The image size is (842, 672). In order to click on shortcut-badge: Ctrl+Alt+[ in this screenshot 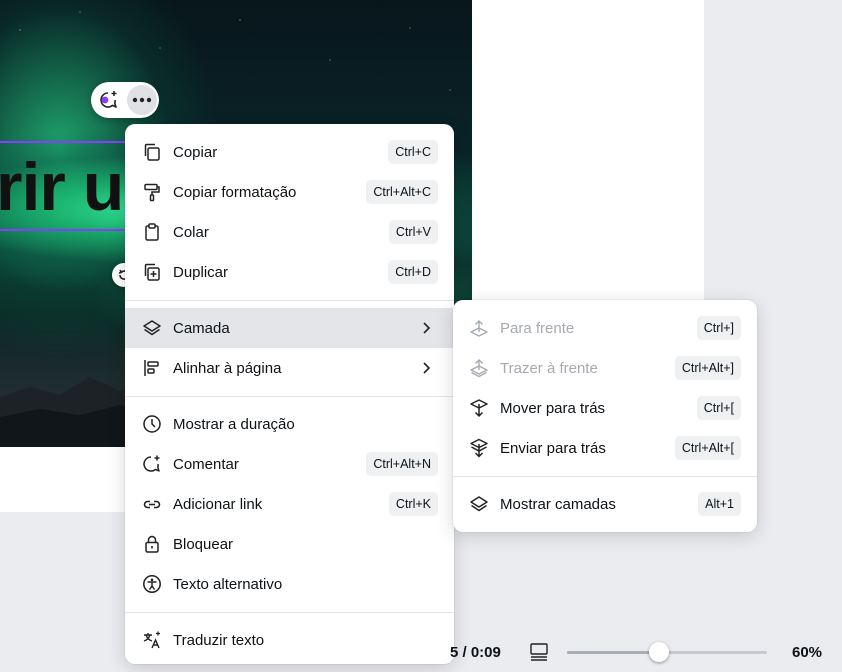, I will do `click(707, 448)`.